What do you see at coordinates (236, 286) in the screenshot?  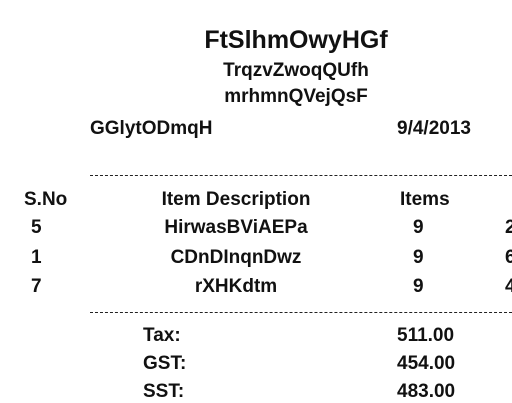 I see `row-description: rXHKdtm` at bounding box center [236, 286].